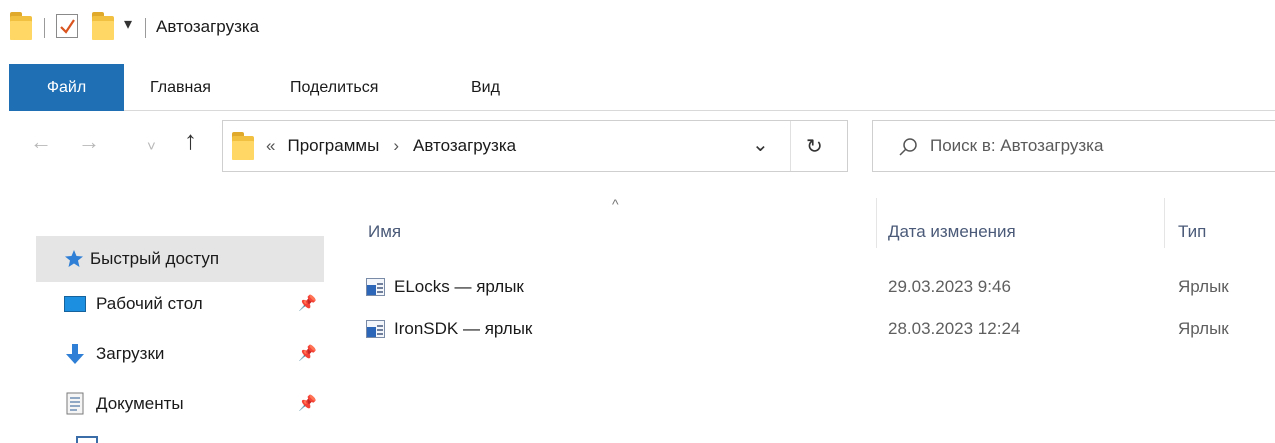  Describe the element at coordinates (75, 403) in the screenshot. I see `documents-icon` at that location.